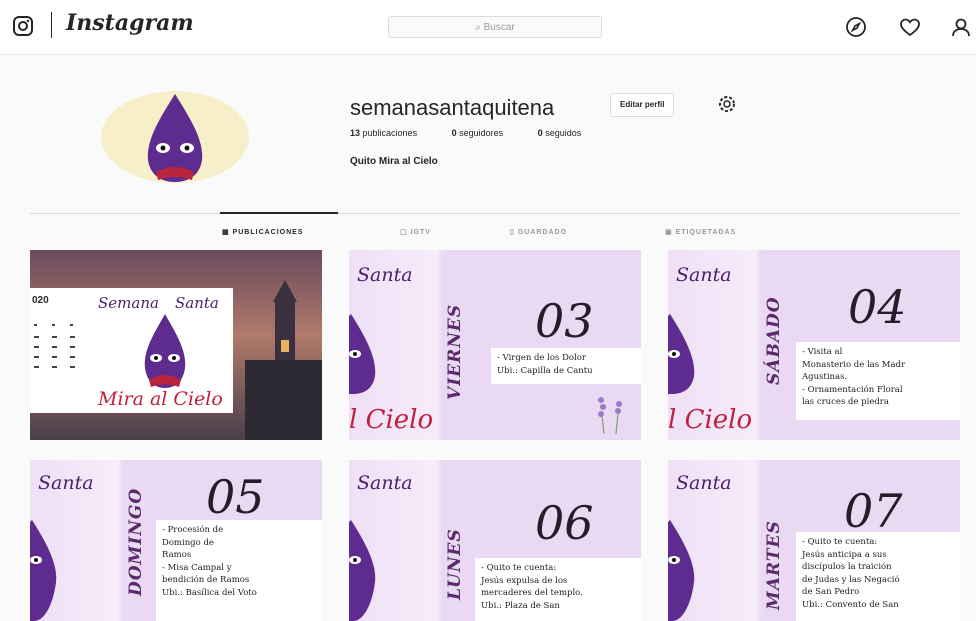 This screenshot has width=976, height=621. I want to click on followers-count: 0 seguidores, so click(478, 133).